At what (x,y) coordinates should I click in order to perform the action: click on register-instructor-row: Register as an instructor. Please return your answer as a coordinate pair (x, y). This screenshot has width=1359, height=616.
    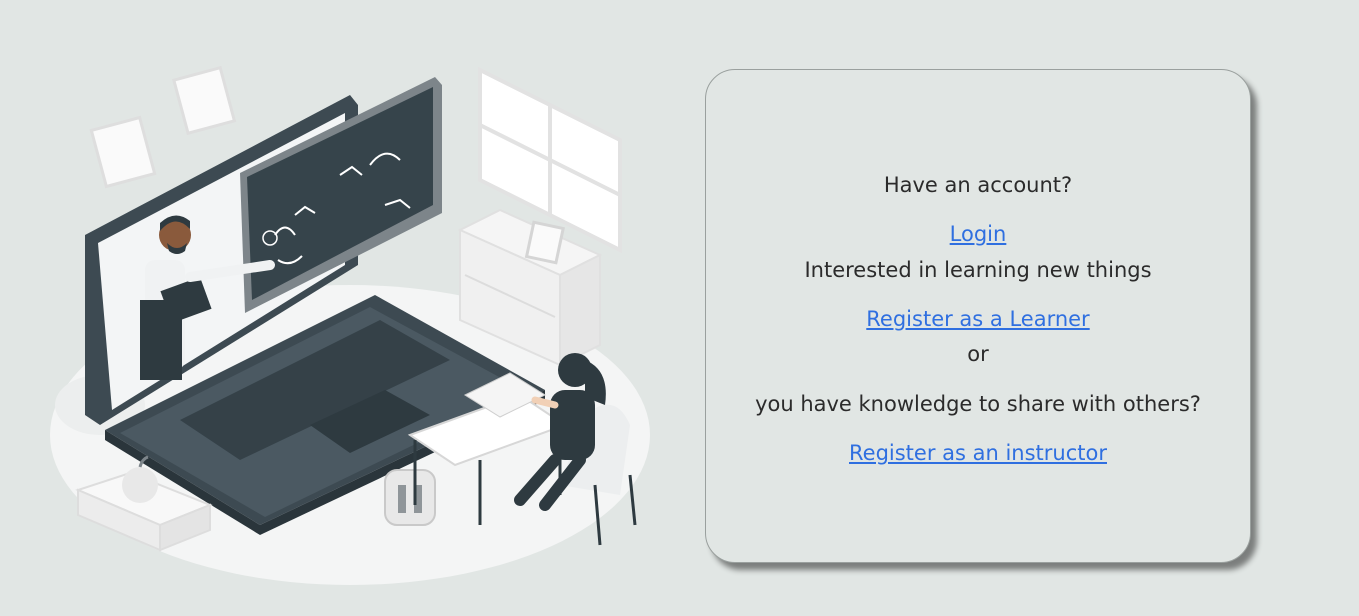
    Looking at the image, I should click on (978, 453).